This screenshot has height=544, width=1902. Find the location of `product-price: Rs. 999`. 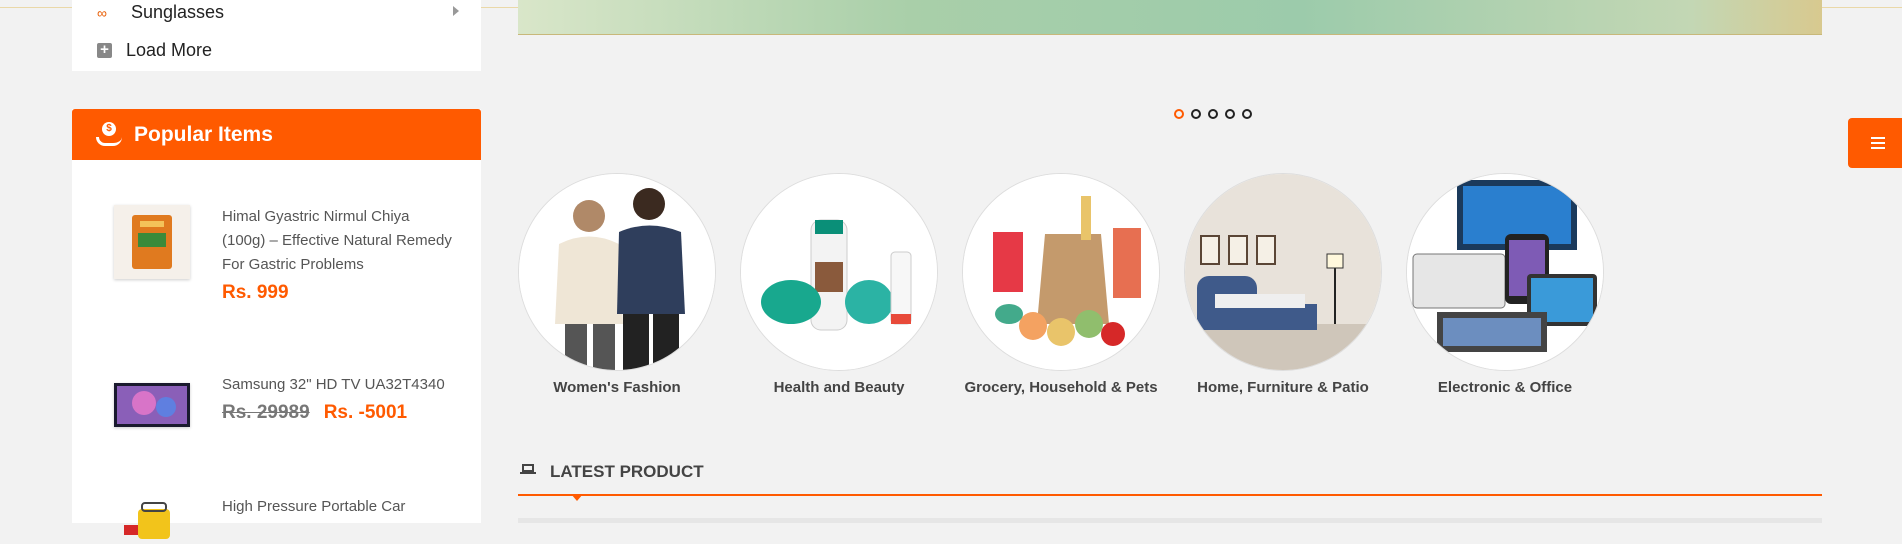

product-price: Rs. 999 is located at coordinates (255, 292).